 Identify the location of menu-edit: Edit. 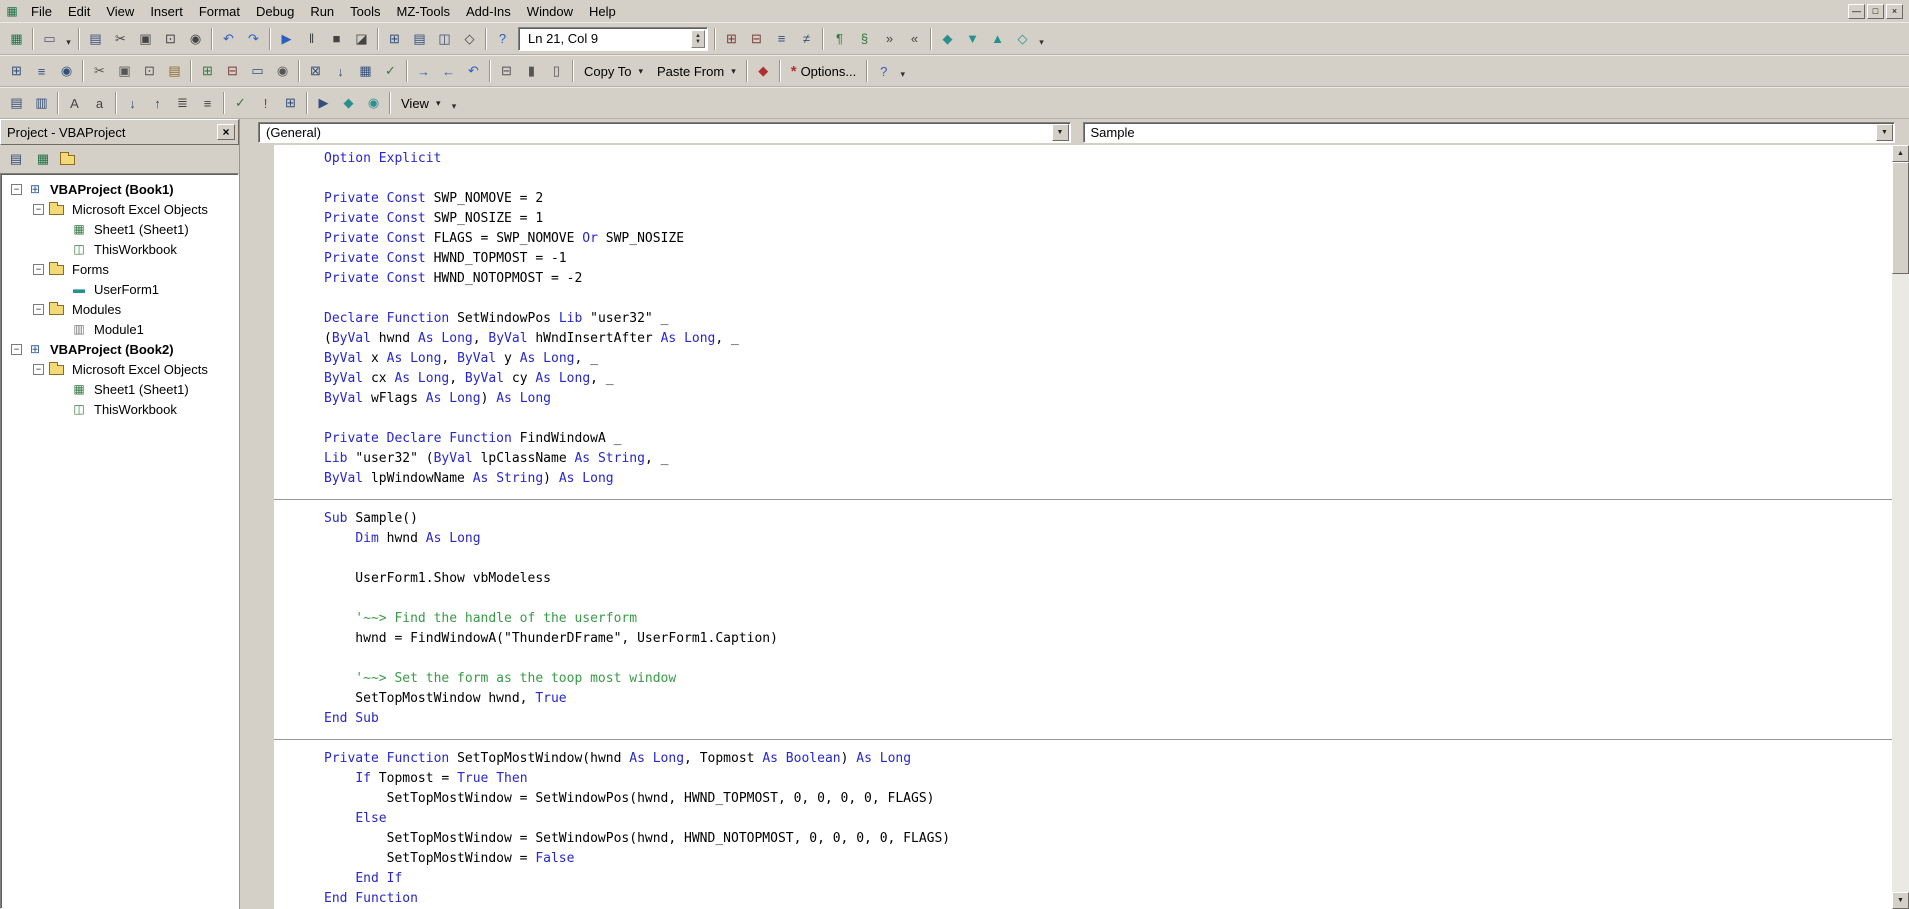
(79, 11).